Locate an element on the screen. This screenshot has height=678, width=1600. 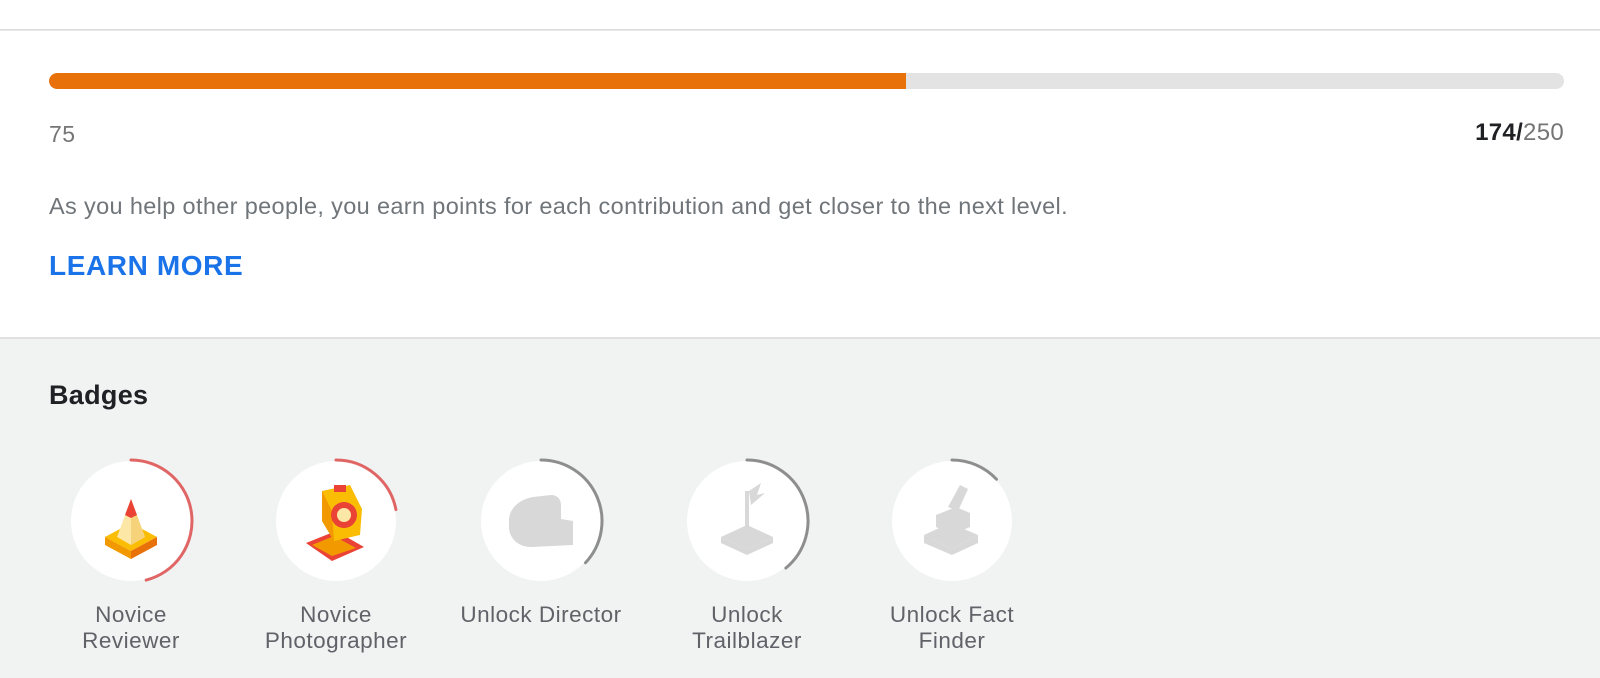
badge-trailblazer: Unlock Trailblazer is located at coordinates (747, 566).